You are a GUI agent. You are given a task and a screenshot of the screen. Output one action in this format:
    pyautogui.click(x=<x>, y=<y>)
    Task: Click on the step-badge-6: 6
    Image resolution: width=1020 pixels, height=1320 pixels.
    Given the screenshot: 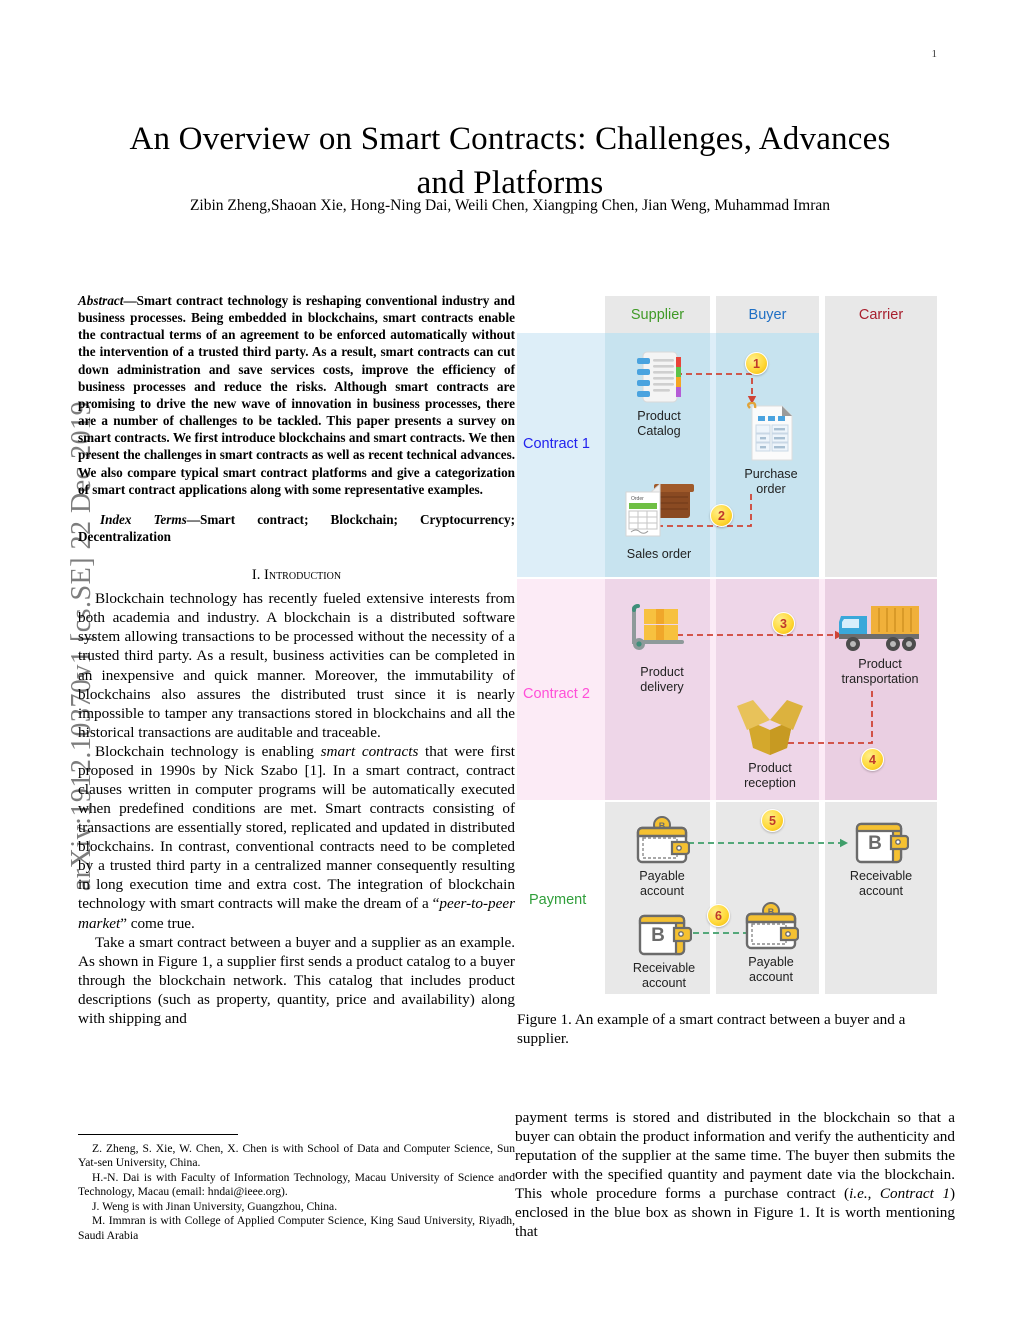 What is the action you would take?
    pyautogui.click(x=718, y=915)
    